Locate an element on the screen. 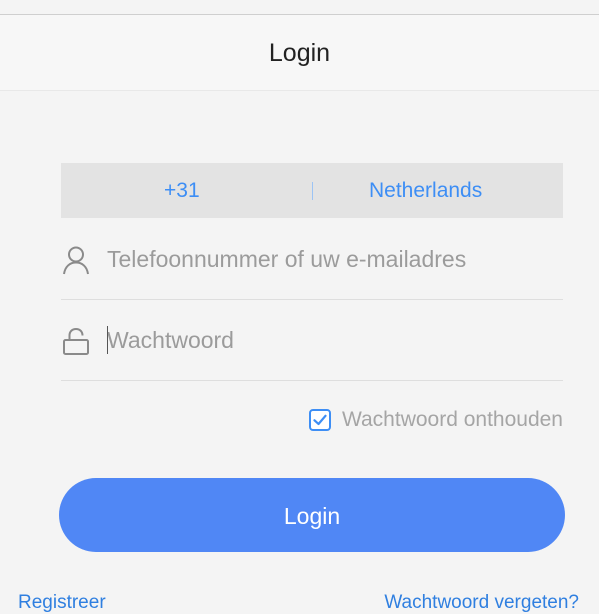  country-divider is located at coordinates (312, 191).